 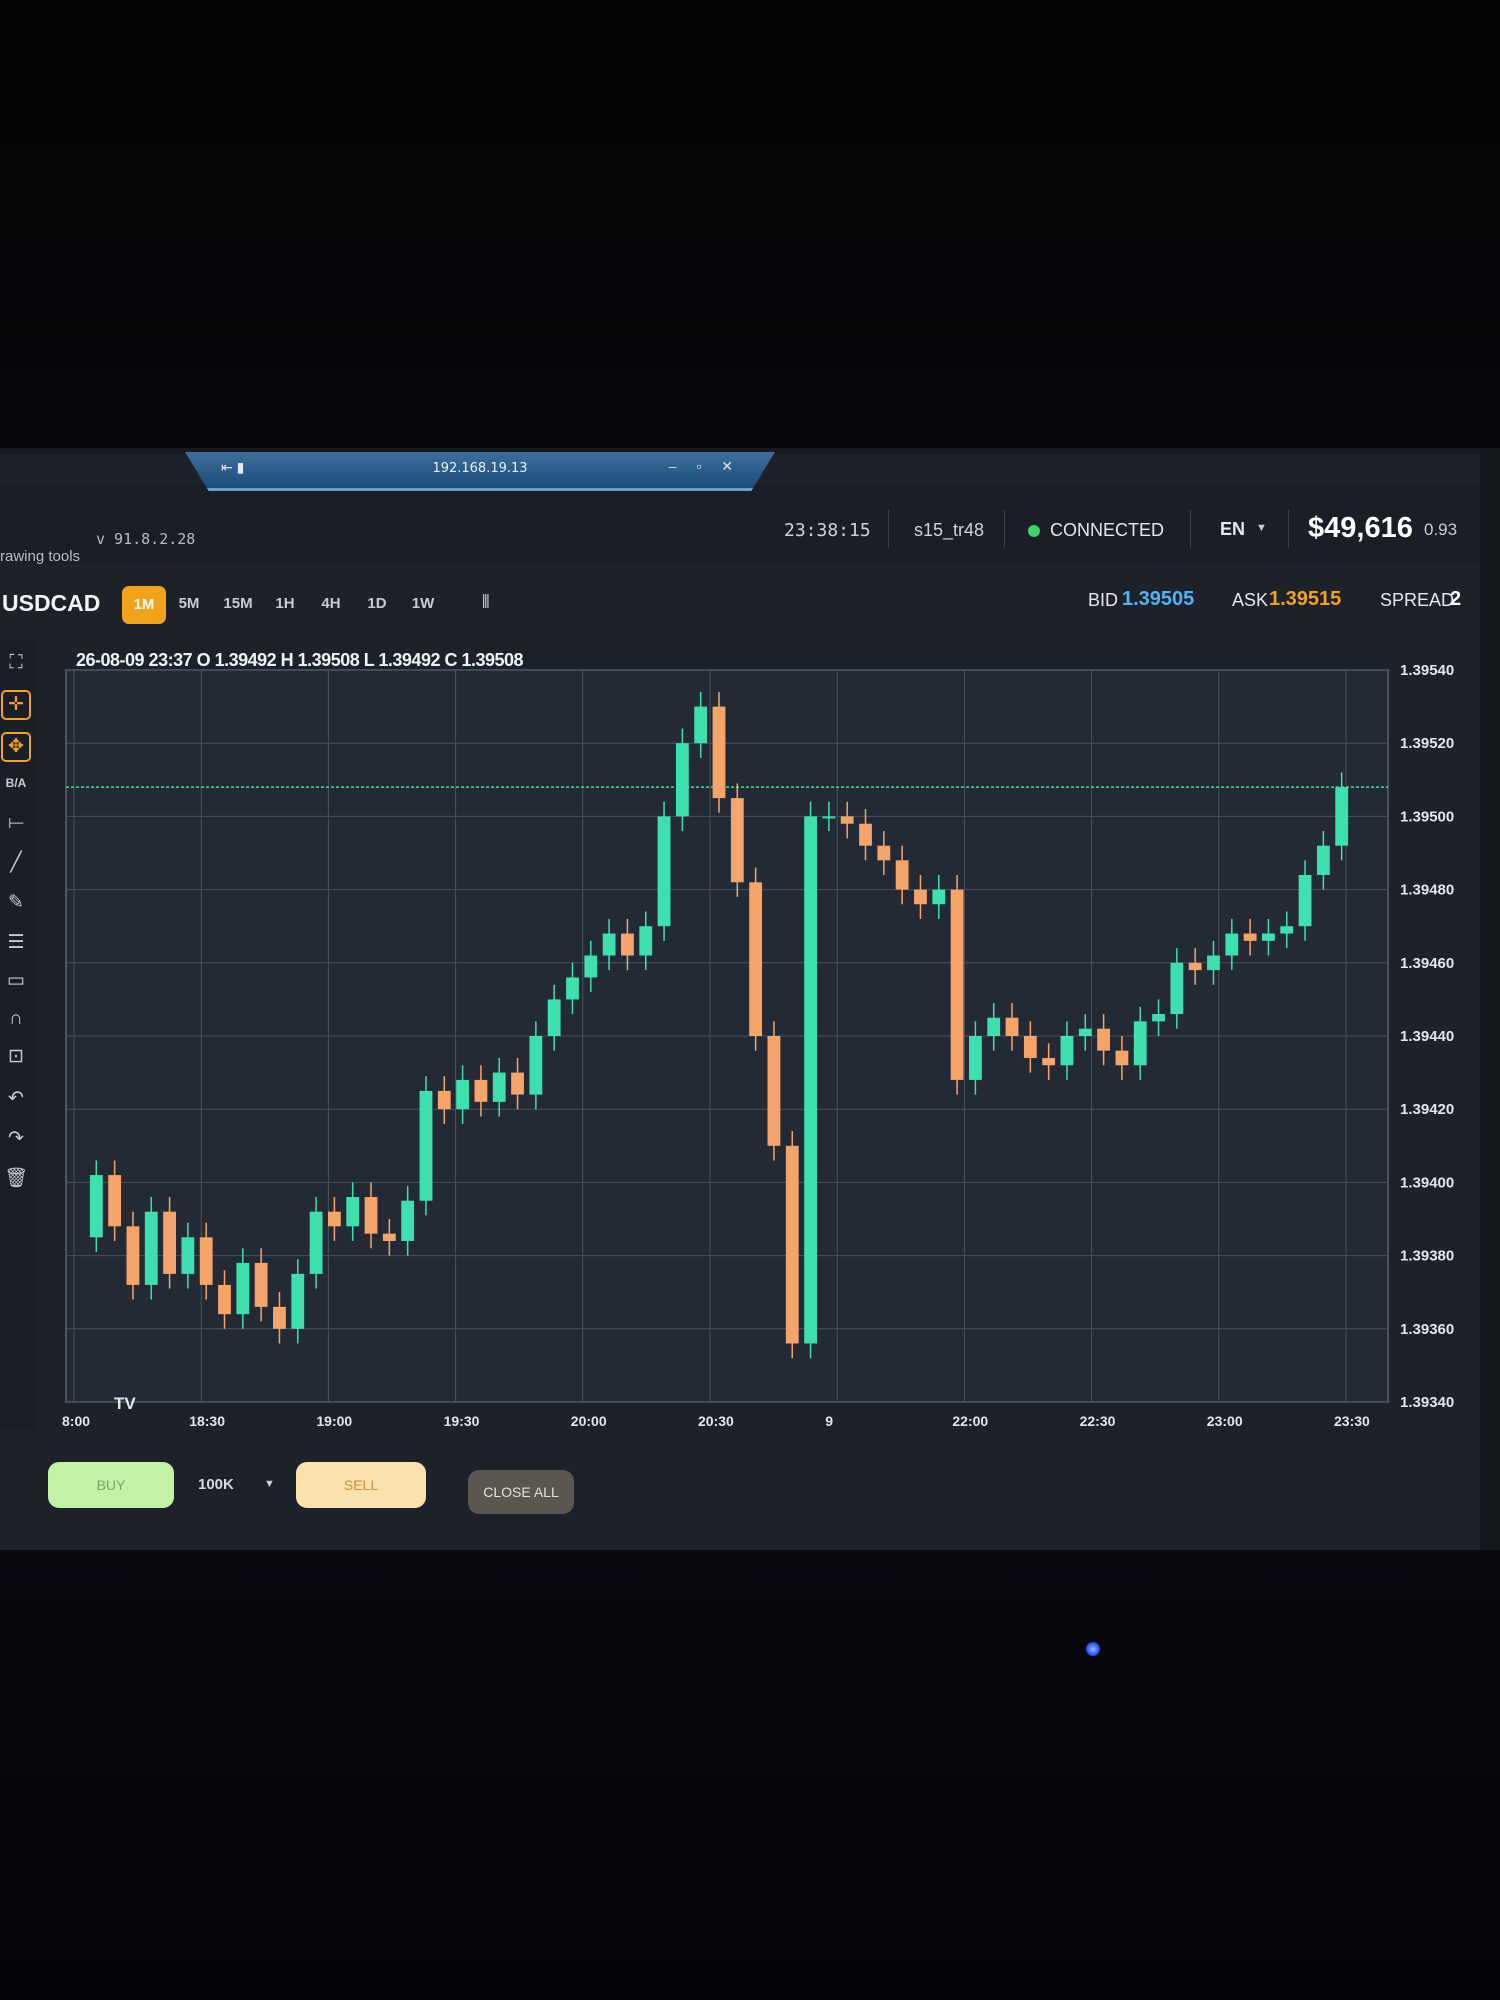 What do you see at coordinates (76, 1421) in the screenshot?
I see `x-tick-label: 8:00` at bounding box center [76, 1421].